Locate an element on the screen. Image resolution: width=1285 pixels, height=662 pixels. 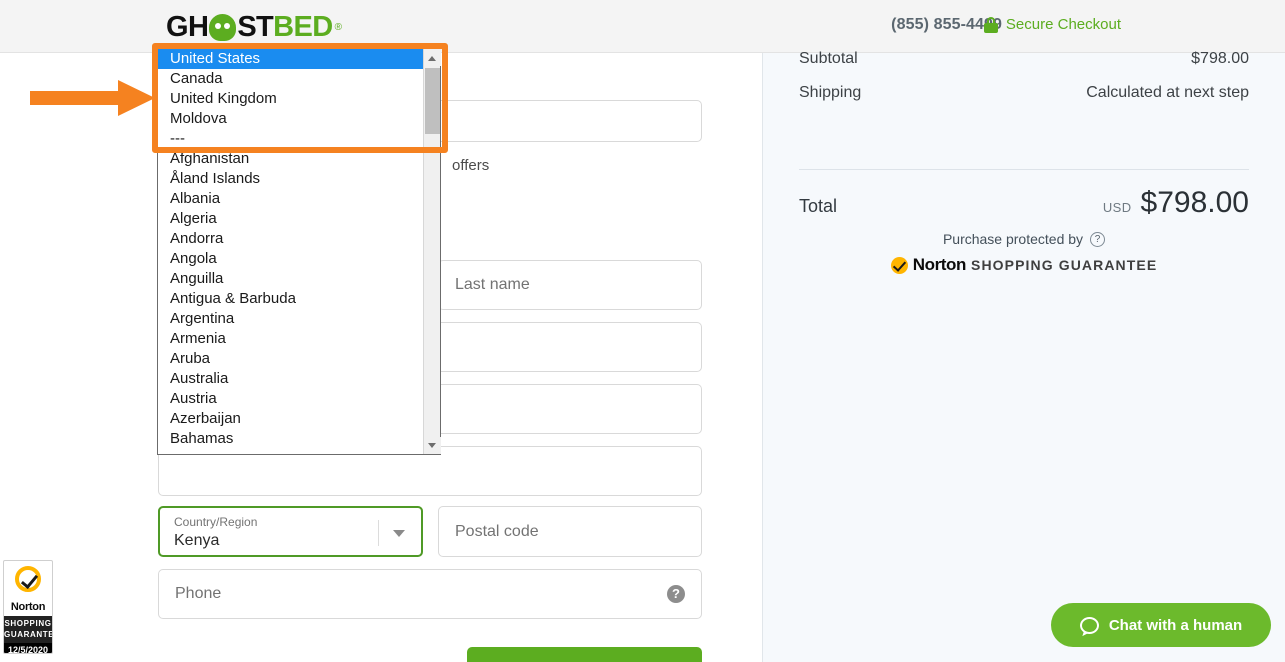
logo-text-gh: GH is located at coordinates (187, 27).